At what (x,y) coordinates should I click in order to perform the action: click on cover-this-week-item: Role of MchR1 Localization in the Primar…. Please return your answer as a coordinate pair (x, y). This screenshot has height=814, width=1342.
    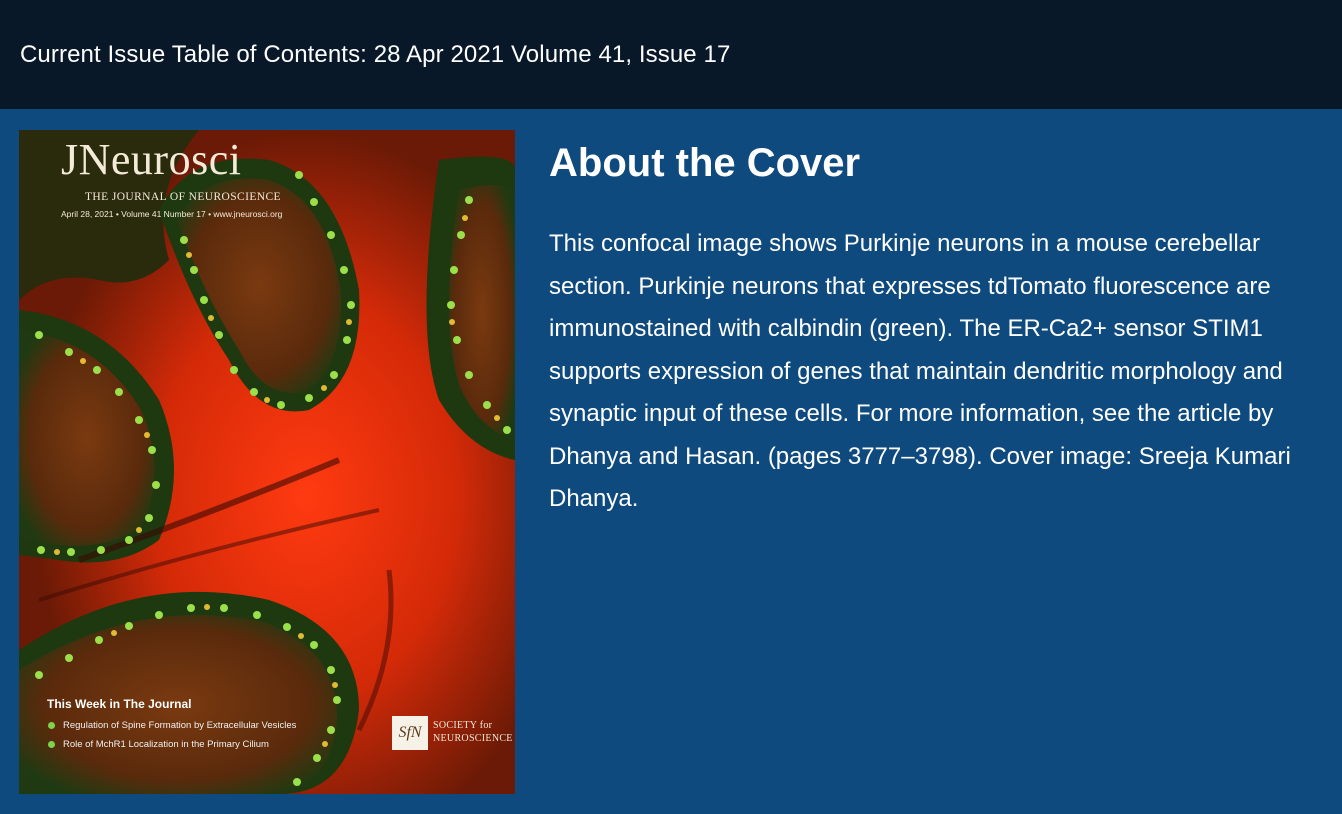
    Looking at the image, I should click on (166, 744).